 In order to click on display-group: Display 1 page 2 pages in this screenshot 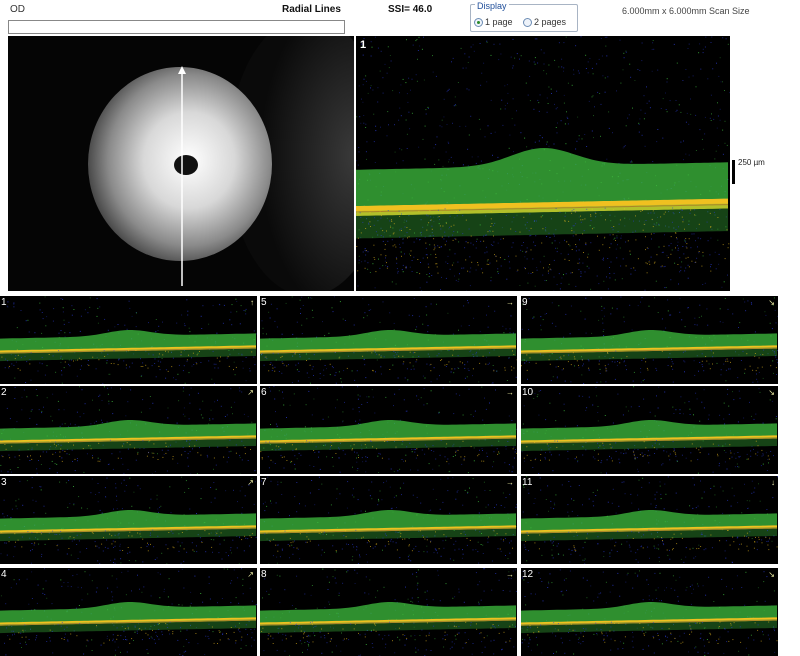, I will do `click(524, 16)`.